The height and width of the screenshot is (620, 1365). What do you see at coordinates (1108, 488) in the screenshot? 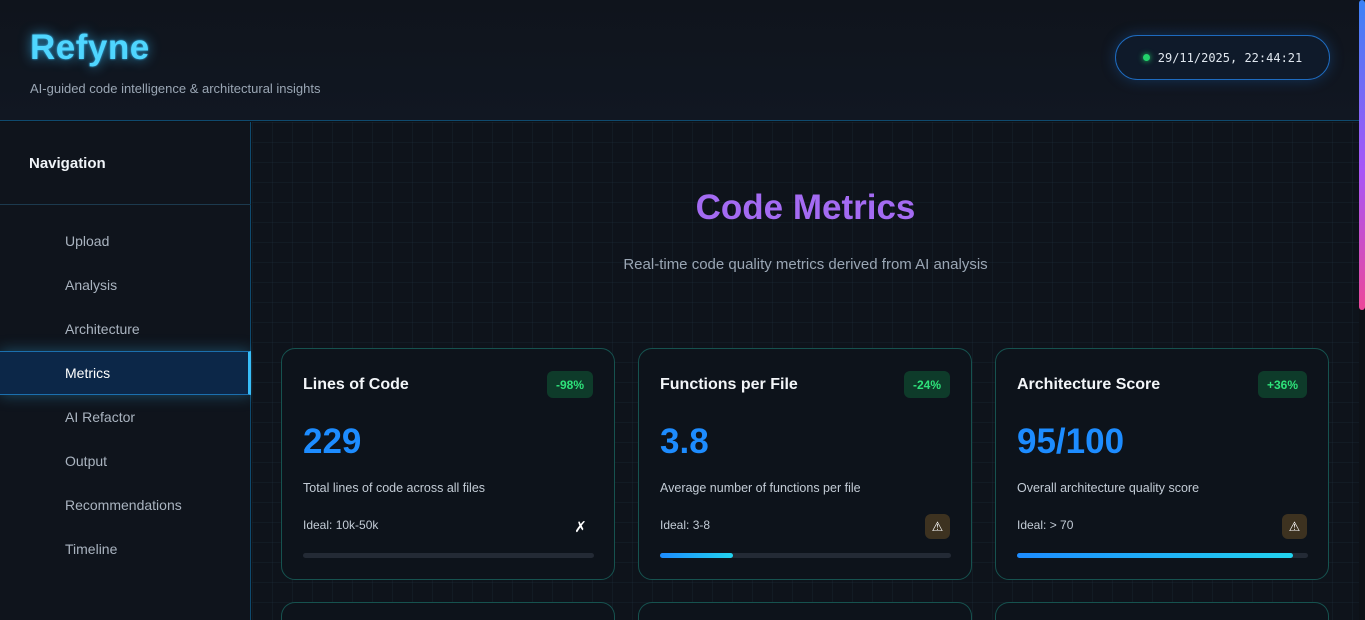
I see `metric-description: Overall architecture quality score` at bounding box center [1108, 488].